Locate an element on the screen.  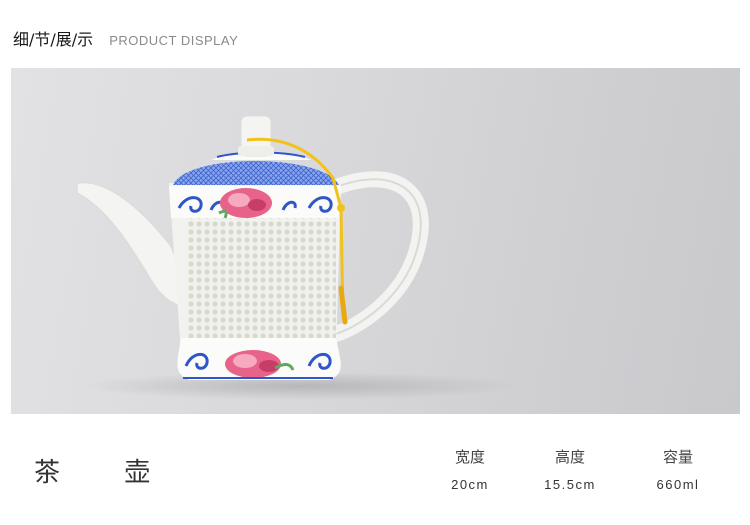
section-header: 细/节/展/示 PRODUCT DISPLAY is located at coordinates (125, 38).